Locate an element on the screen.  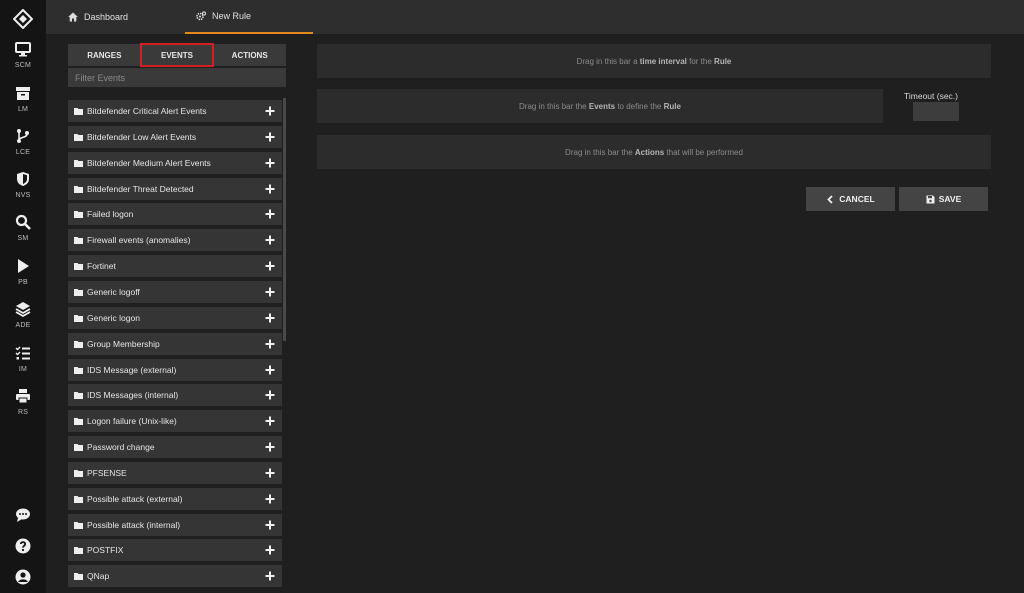
event-list-item: Password change is located at coordinates (175, 447).